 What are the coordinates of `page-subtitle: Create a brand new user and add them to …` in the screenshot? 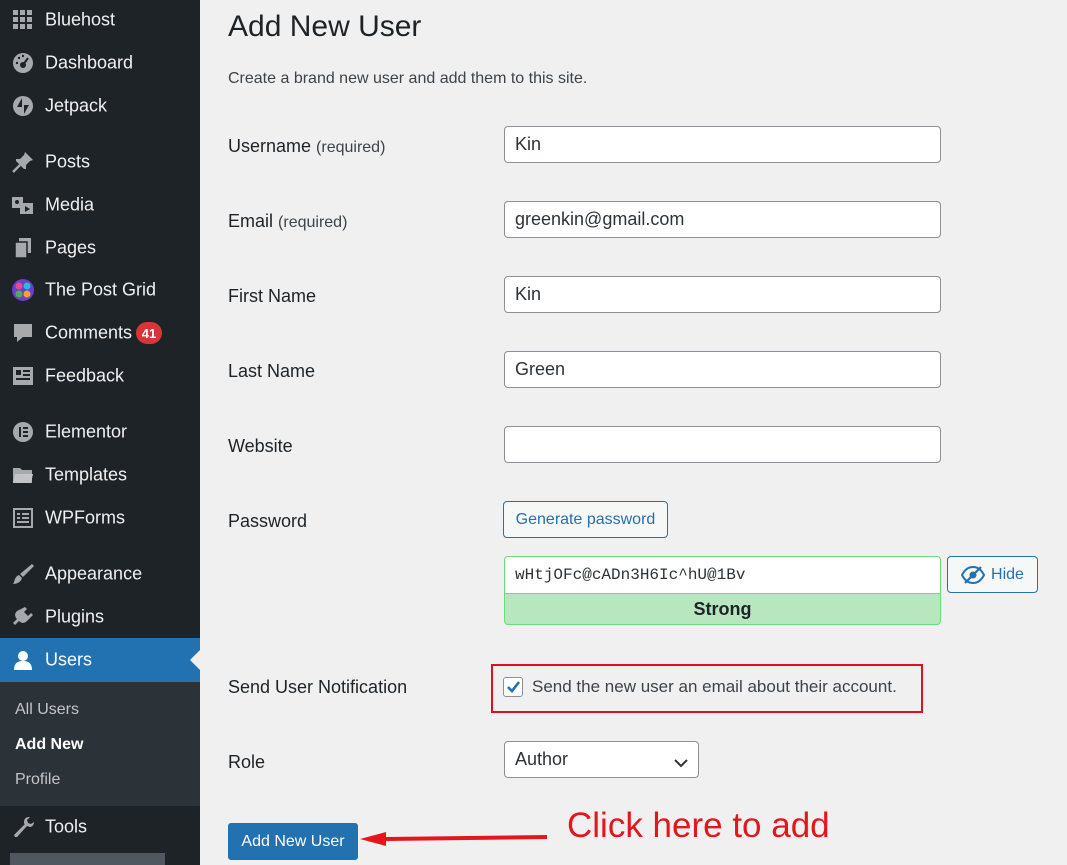 It's located at (408, 78).